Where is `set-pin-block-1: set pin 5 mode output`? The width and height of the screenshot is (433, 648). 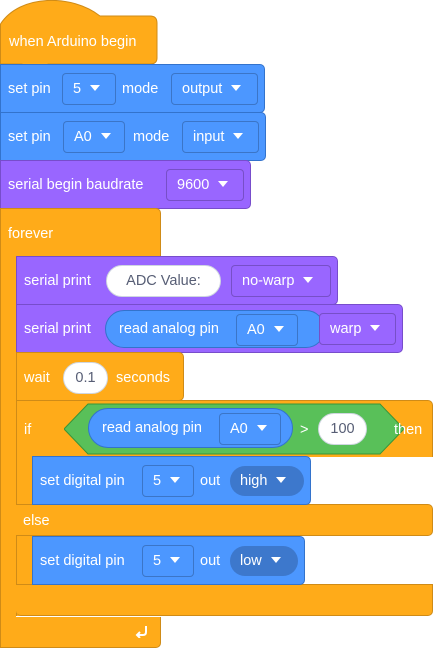 set-pin-block-1: set pin 5 mode output is located at coordinates (132, 88).